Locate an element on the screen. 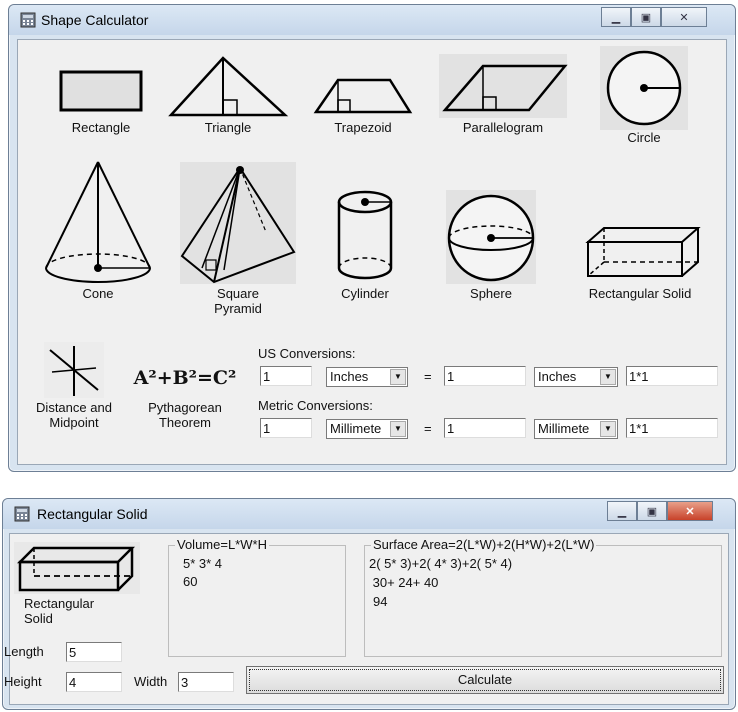 The width and height of the screenshot is (738, 712). metric-from-unit-select: Millimete ▼ is located at coordinates (367, 429).